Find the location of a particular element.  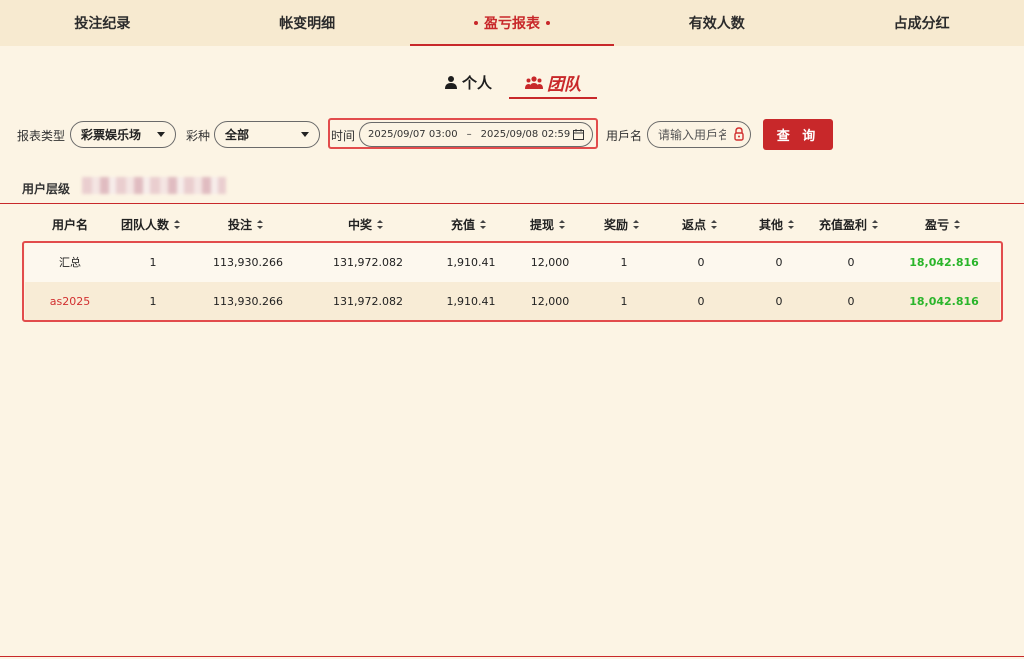

time-label: 时间 is located at coordinates (343, 136).